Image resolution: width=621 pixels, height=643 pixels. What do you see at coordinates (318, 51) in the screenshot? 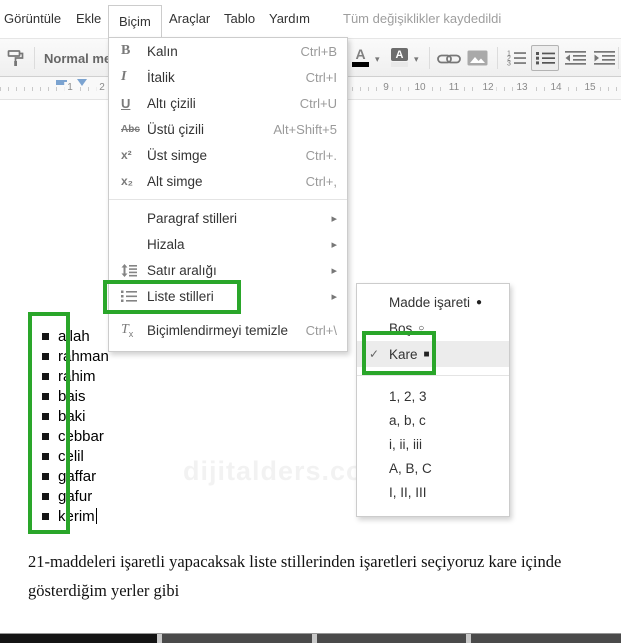
I see `menu-item-shortcut: Ctrl+B` at bounding box center [318, 51].